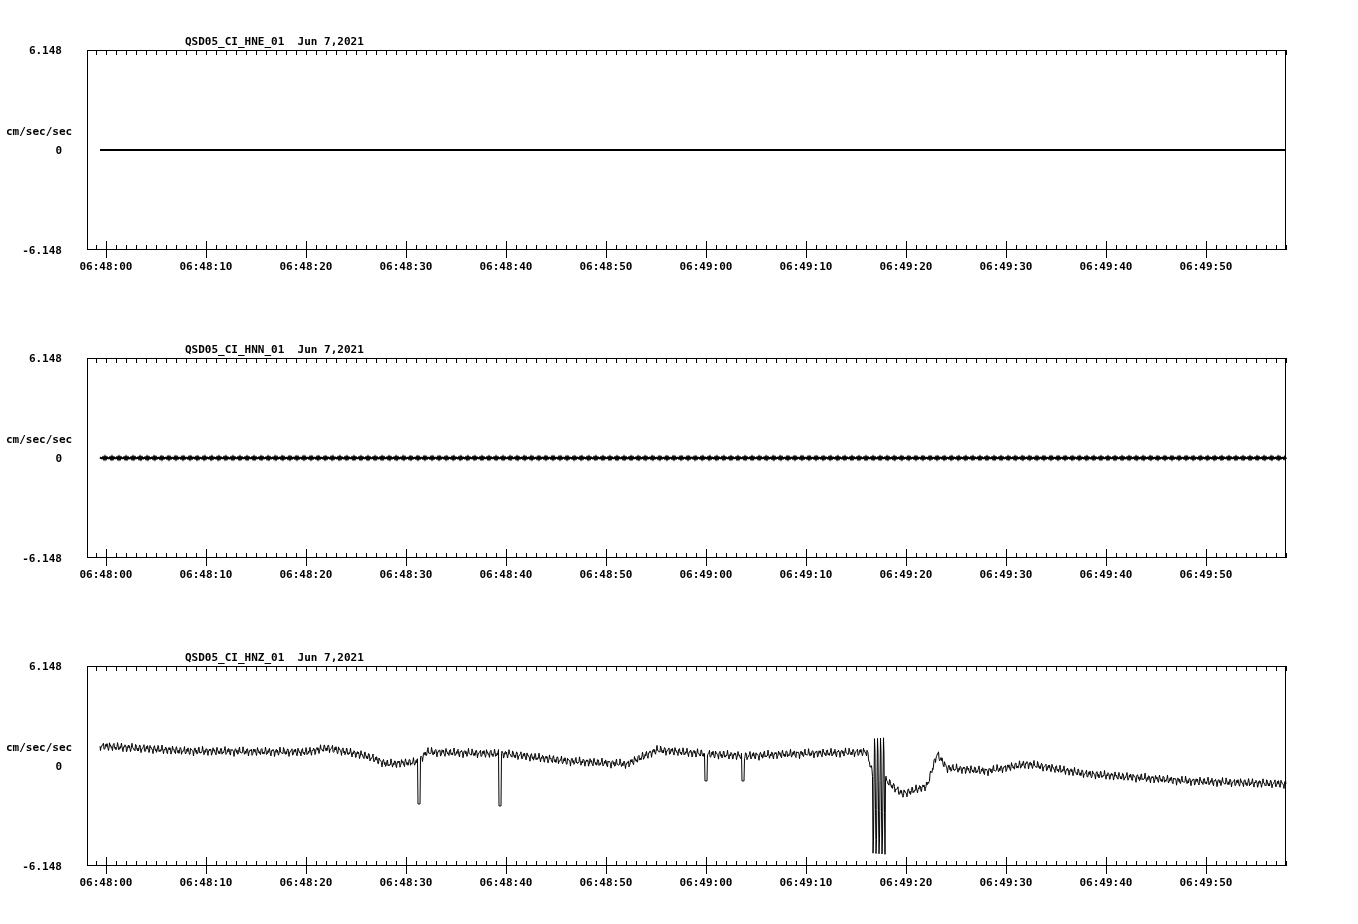 Image resolution: width=1358 pixels, height=924 pixels. I want to click on chart-title: QSD05_CI_HNN_01 Jun 7,2021, so click(274, 350).